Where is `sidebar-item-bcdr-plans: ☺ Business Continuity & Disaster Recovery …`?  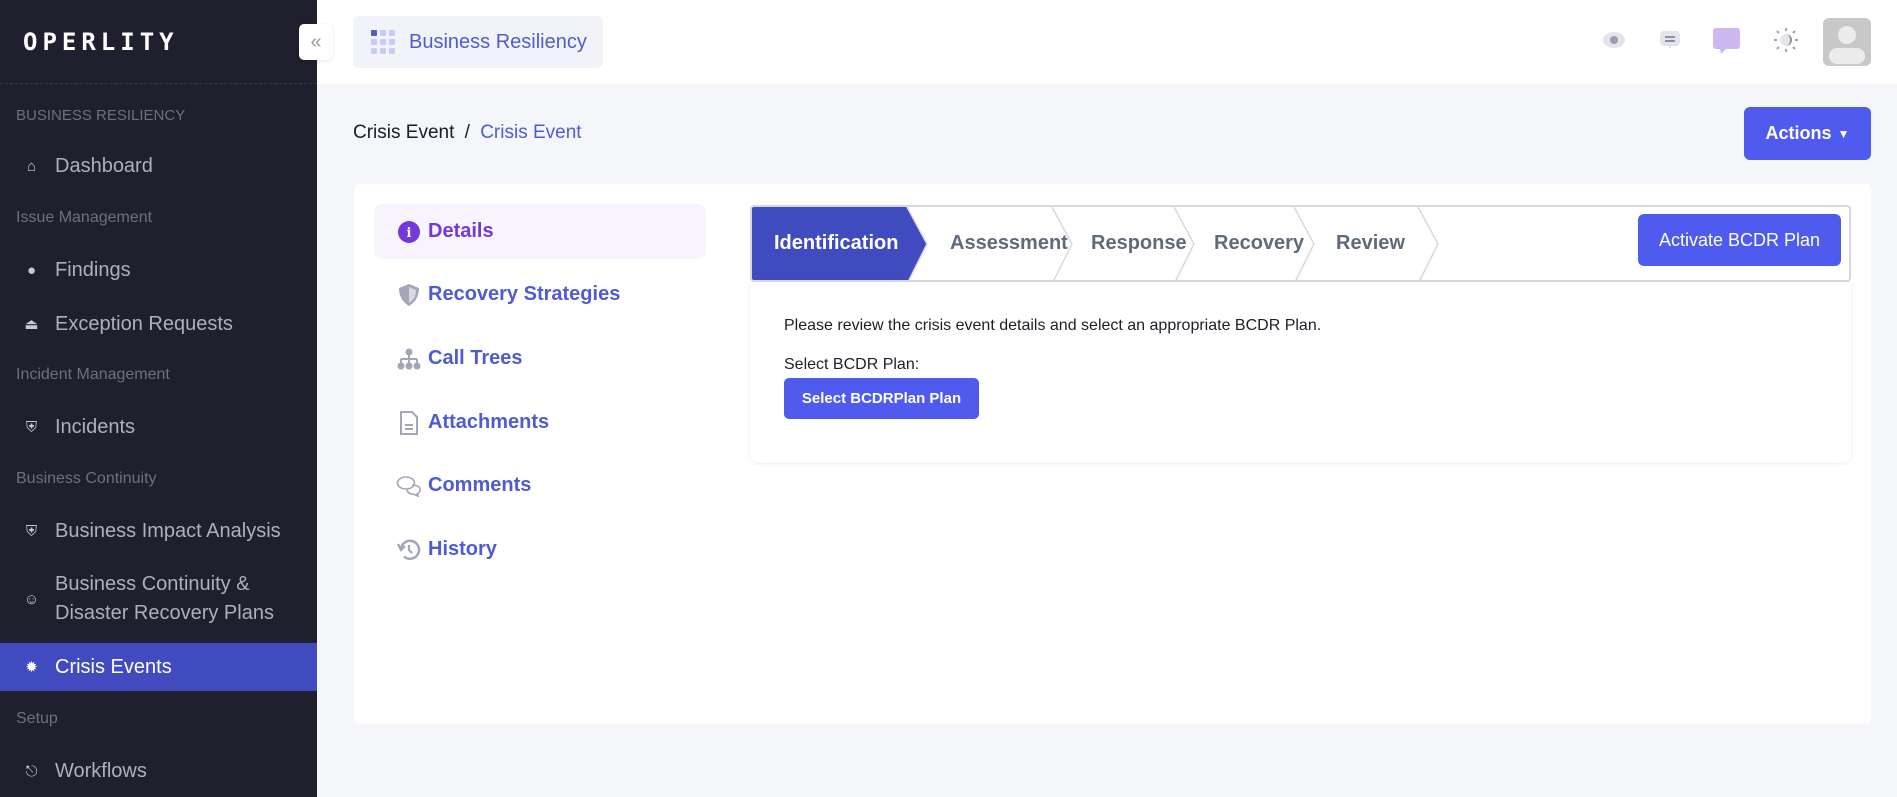
sidebar-item-bcdr-plans: ☺ Business Continuity & Disaster Recovery … is located at coordinates (158, 599).